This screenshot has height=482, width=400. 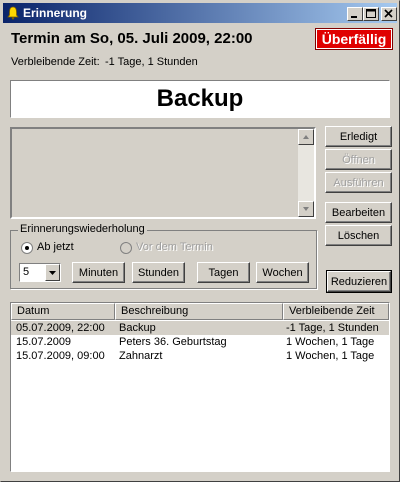 What do you see at coordinates (132, 38) in the screenshot?
I see `appointment-heading: Termin am So, 05. Juli 2009, 22:00` at bounding box center [132, 38].